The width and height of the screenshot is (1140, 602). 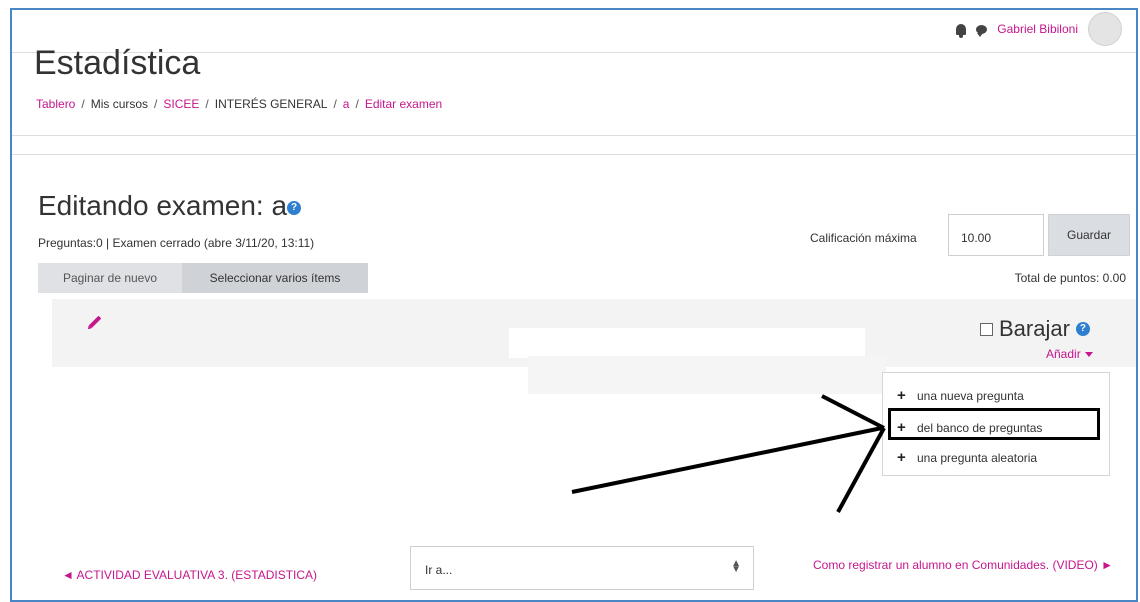 What do you see at coordinates (189, 575) in the screenshot?
I see `previous-activity-link: ◄ ACTIVIDAD EVALUATIVA 3. (ESTADISTICA)` at bounding box center [189, 575].